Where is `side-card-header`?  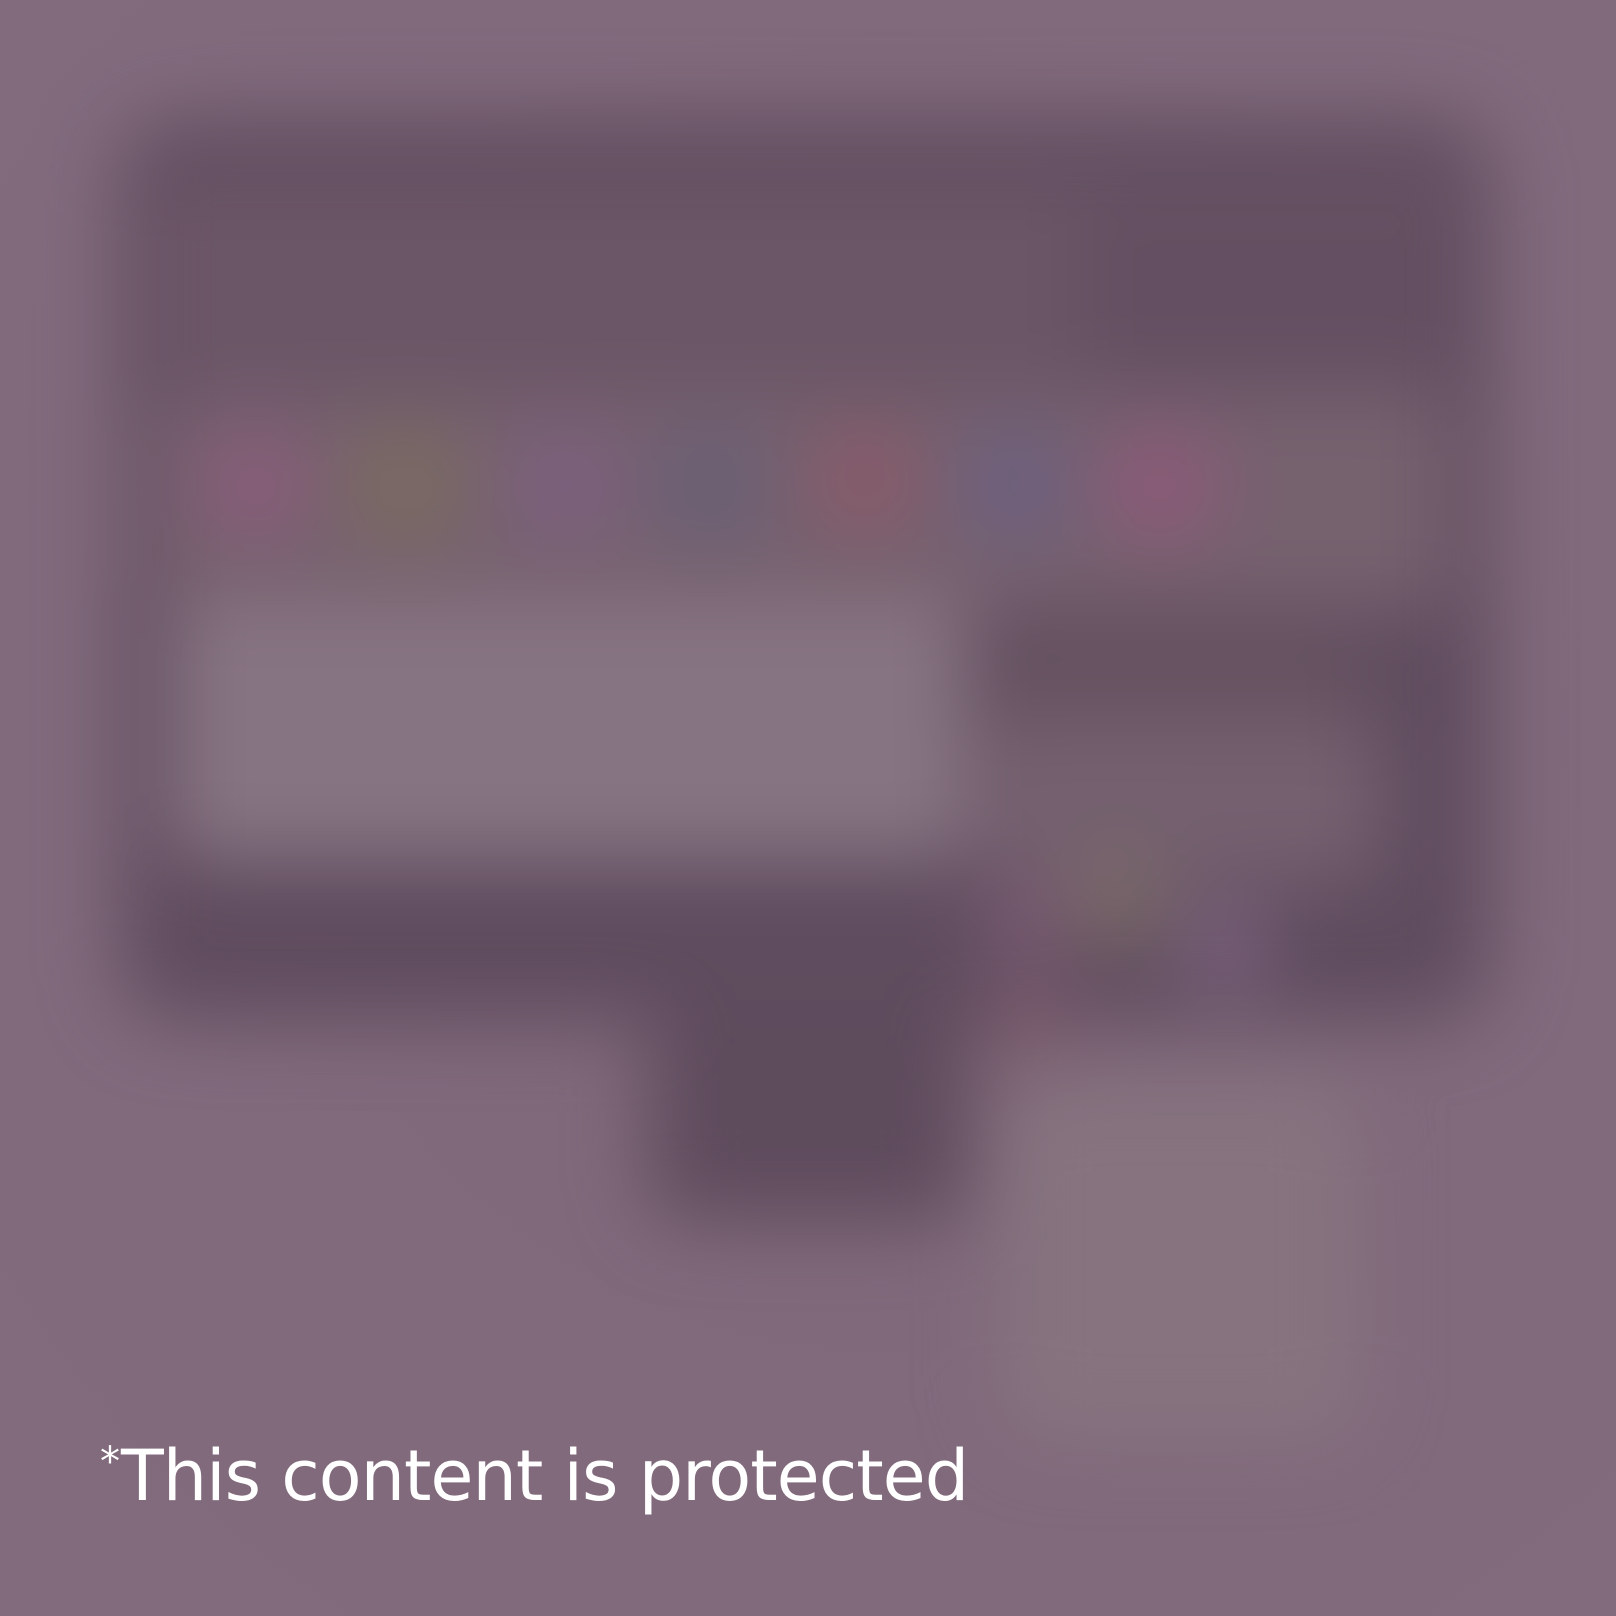
side-card-header is located at coordinates (1180, 685).